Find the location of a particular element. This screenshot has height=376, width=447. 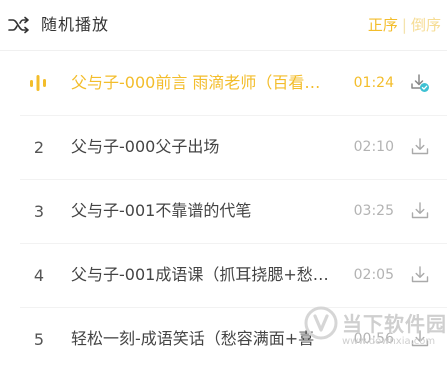

track-title: 父与子-001不靠谱的代笔 is located at coordinates (161, 210).